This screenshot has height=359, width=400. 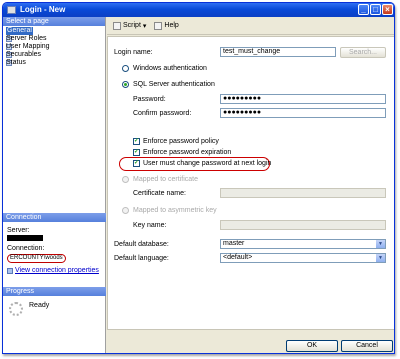 What do you see at coordinates (57, 270) in the screenshot?
I see `view-connection-properties-link: View connection properties` at bounding box center [57, 270].